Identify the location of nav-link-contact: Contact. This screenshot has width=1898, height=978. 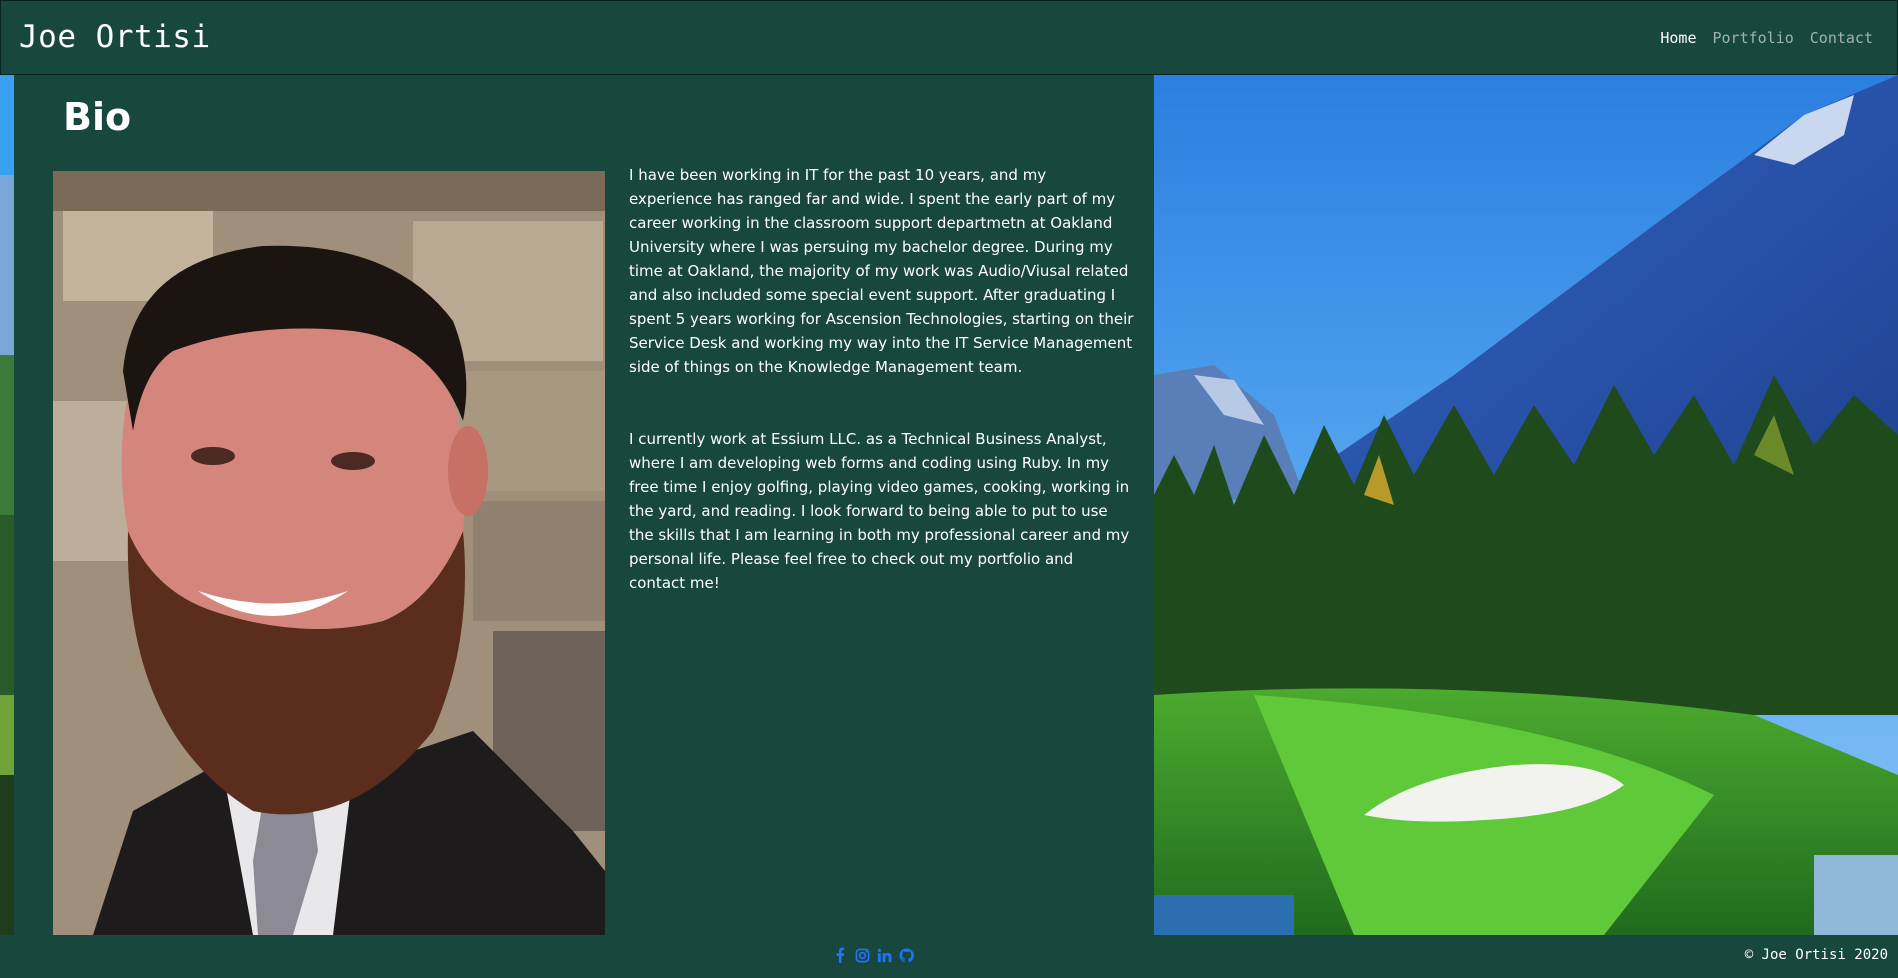
(1841, 38).